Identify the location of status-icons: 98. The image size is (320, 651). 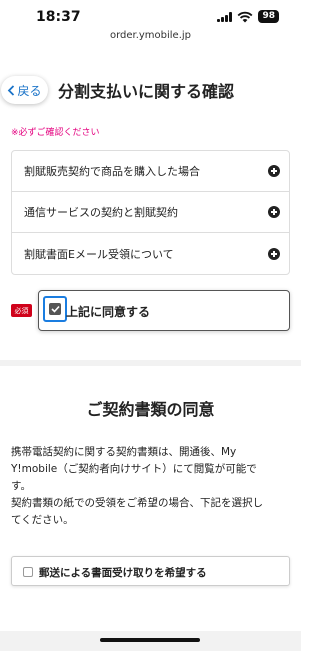
(248, 16).